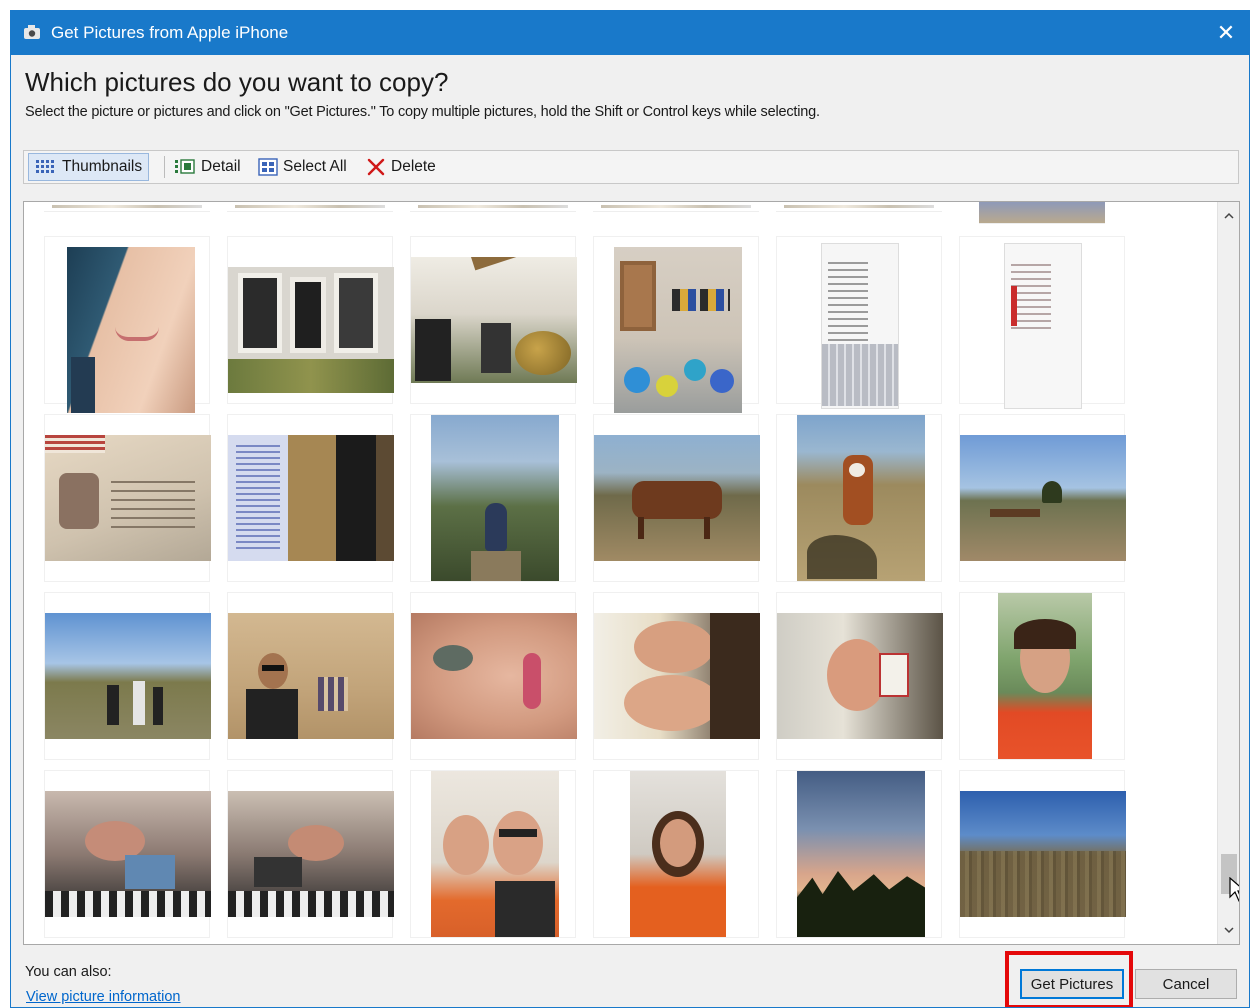 The image size is (1250, 1008). I want to click on father-daughter-icon, so click(495, 854).